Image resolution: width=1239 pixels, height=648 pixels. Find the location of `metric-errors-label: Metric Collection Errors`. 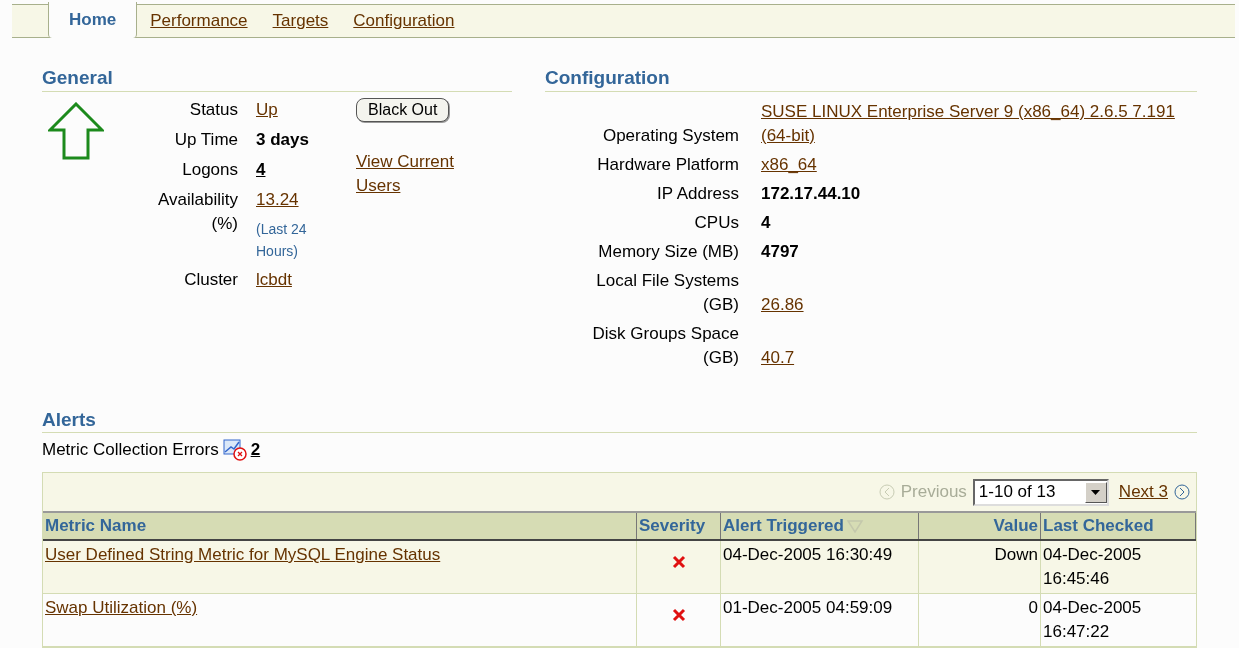

metric-errors-label: Metric Collection Errors is located at coordinates (130, 450).